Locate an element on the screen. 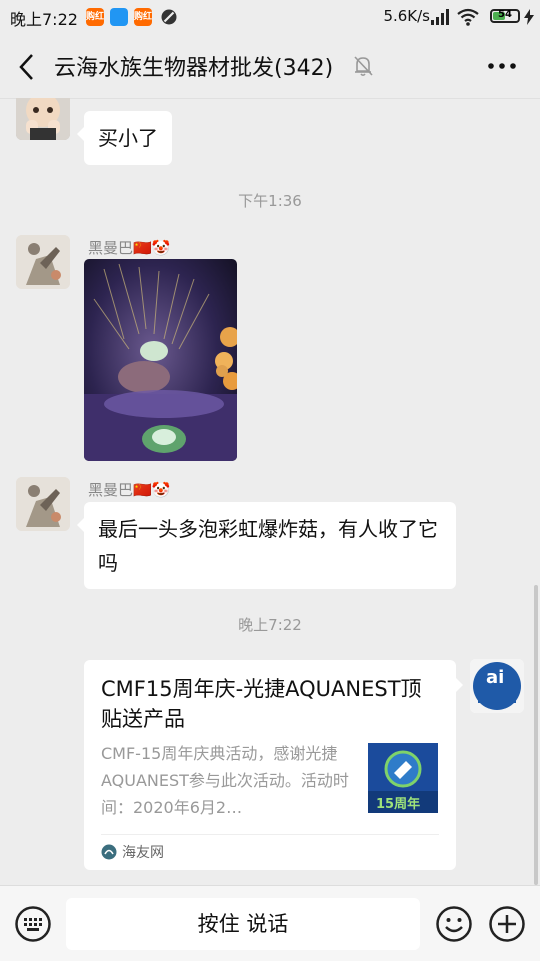 This screenshot has height=961, width=540. charging-icon is located at coordinates (529, 17).